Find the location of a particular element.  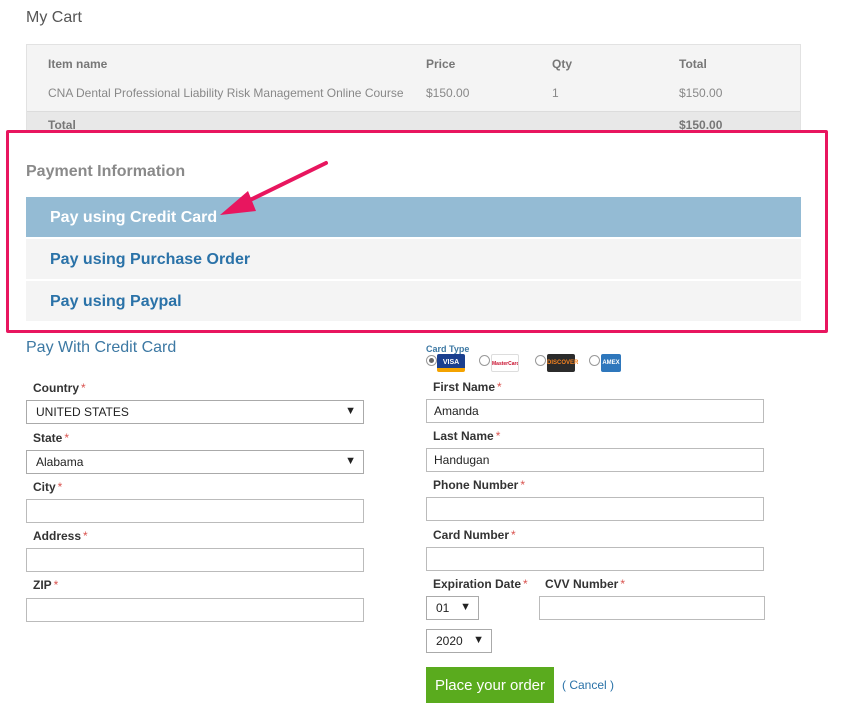

card-type-visa-radio is located at coordinates (431, 360).